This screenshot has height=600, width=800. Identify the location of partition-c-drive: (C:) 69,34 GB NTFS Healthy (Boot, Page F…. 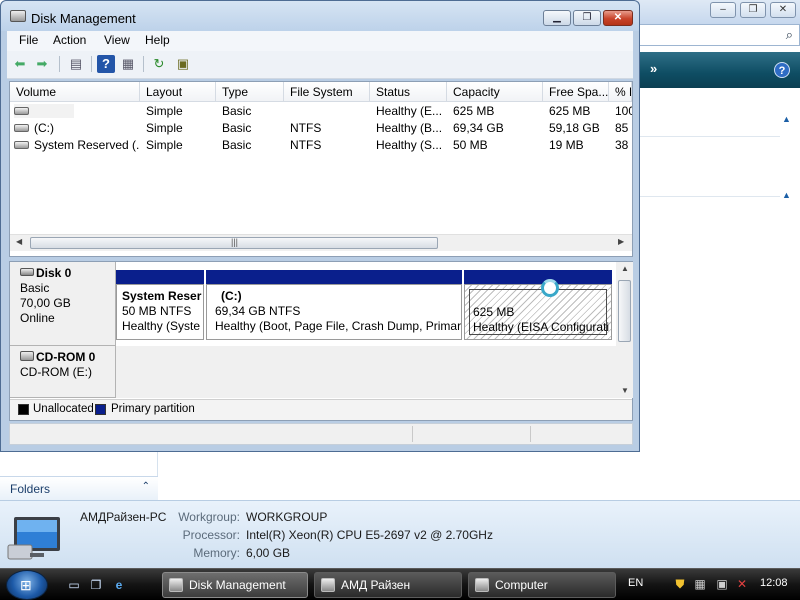
(334, 305).